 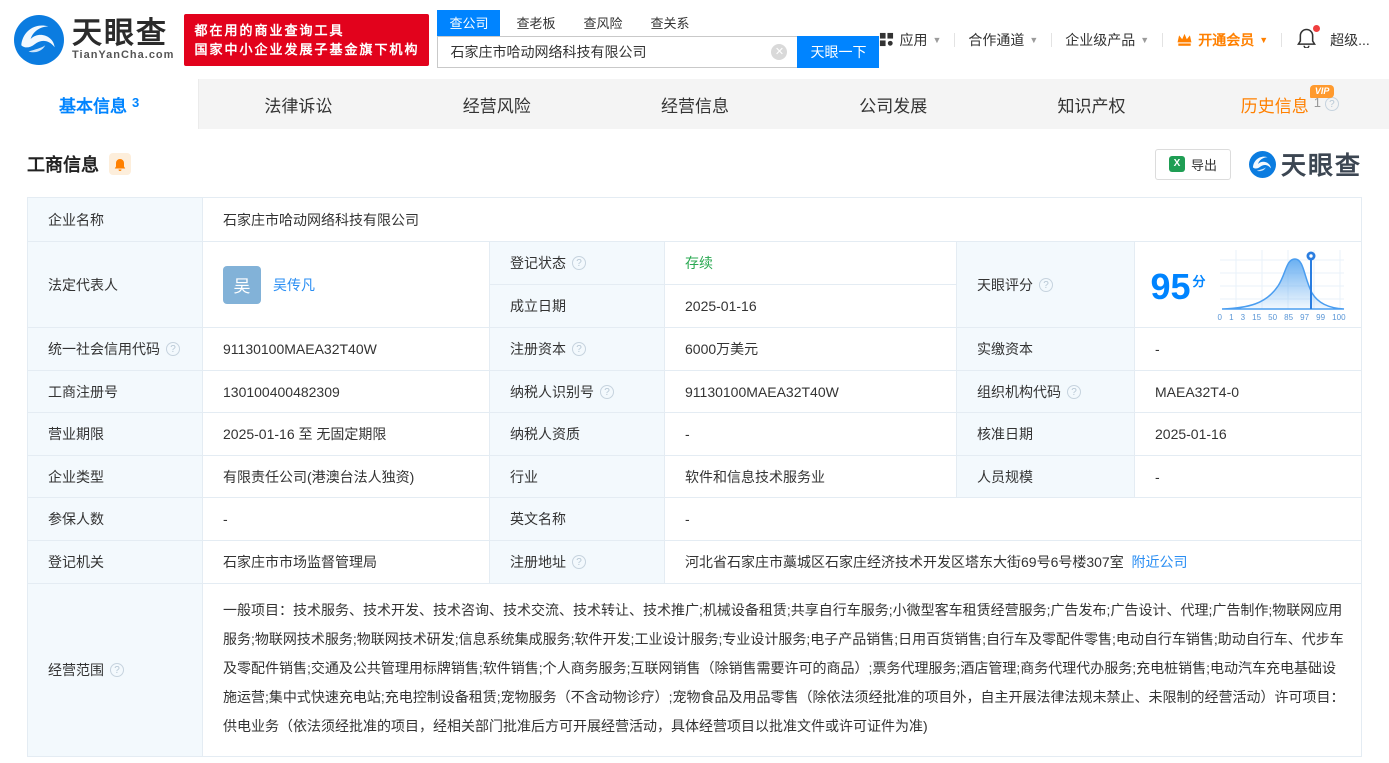 I want to click on company-name-label: 企业名称, so click(x=115, y=220).